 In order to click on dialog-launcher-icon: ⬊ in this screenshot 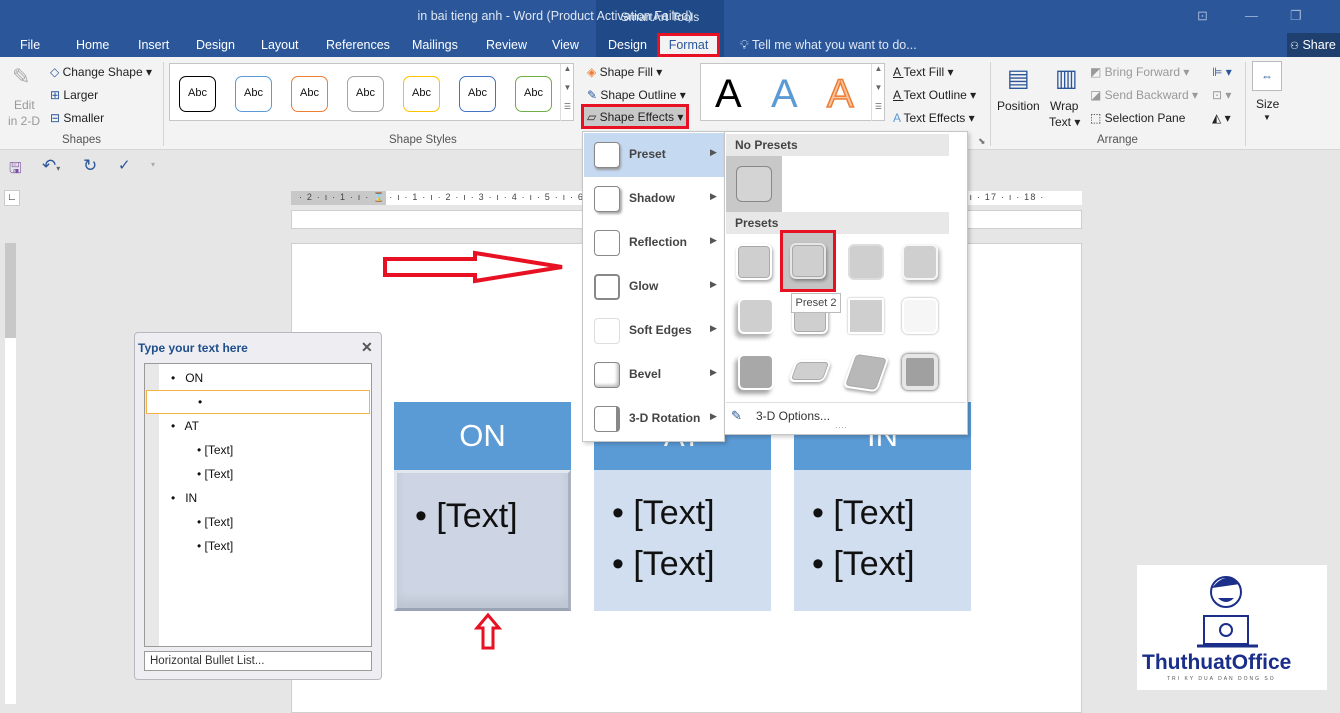, I will do `click(982, 141)`.